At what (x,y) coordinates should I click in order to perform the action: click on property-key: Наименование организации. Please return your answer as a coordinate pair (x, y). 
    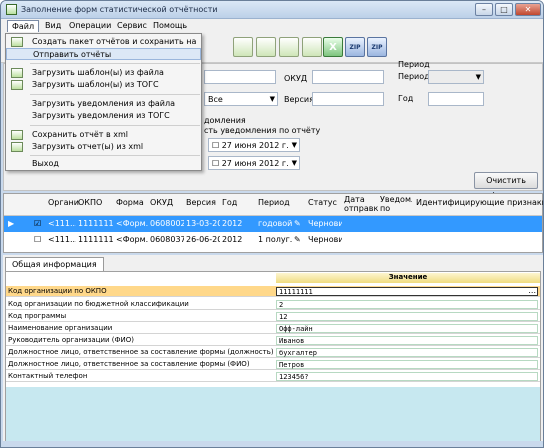
    Looking at the image, I should click on (60, 328).